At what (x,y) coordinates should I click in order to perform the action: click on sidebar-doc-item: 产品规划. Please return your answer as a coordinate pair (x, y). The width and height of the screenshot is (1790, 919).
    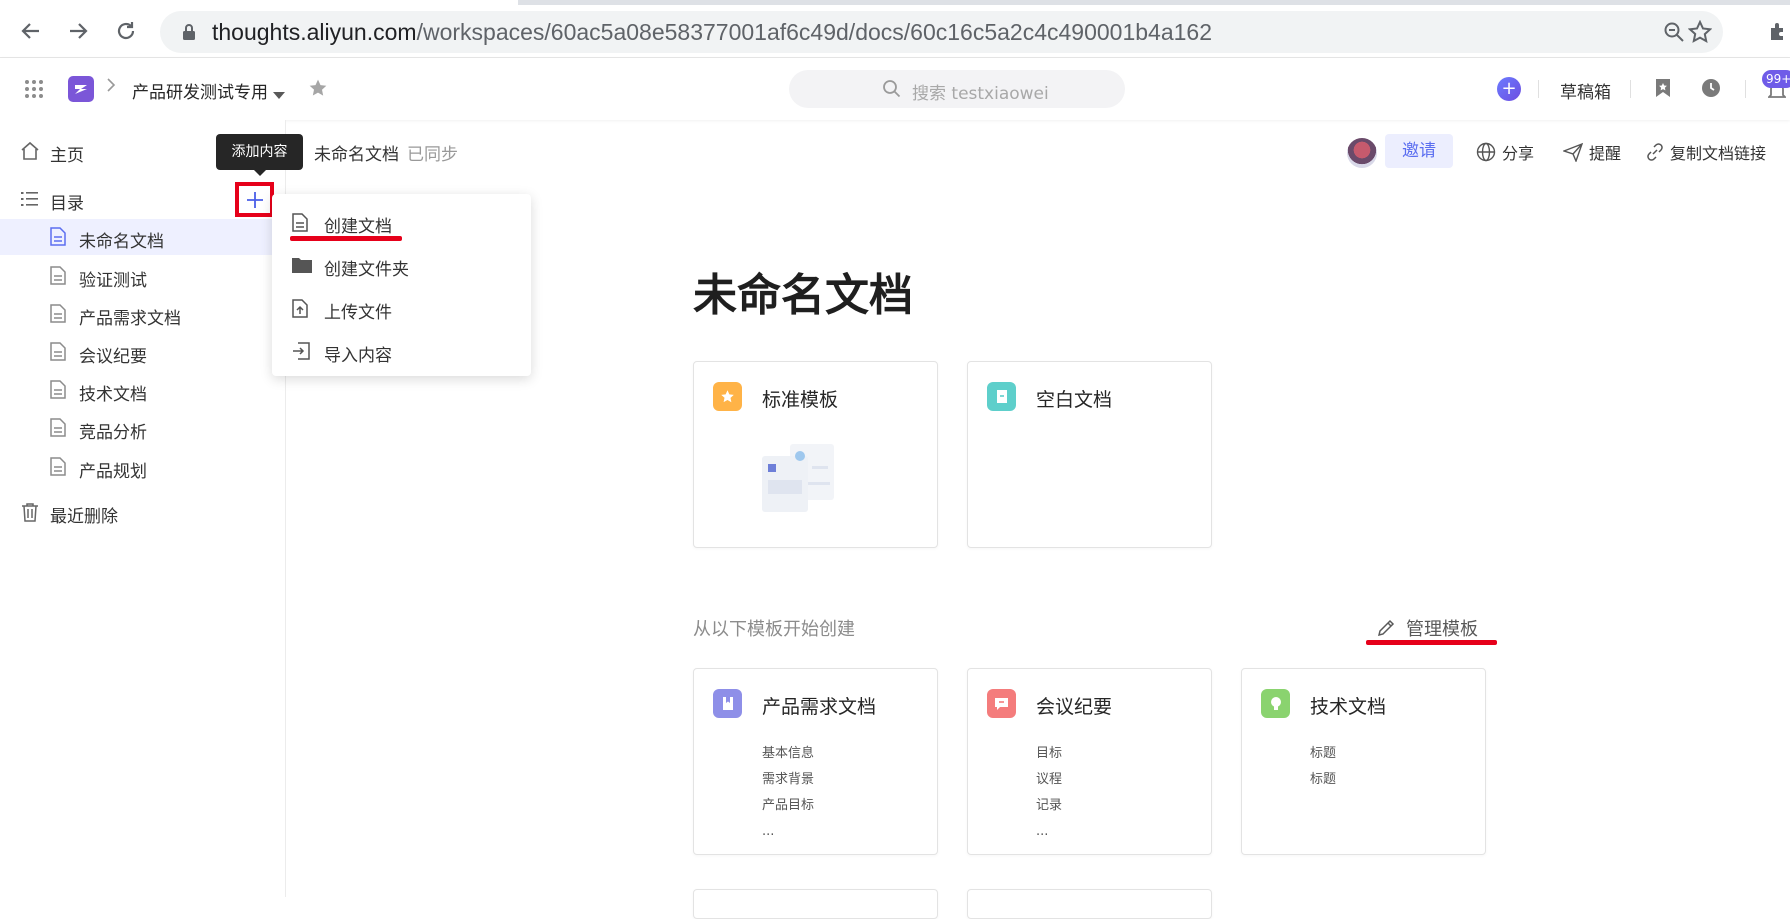
    Looking at the image, I should click on (143, 467).